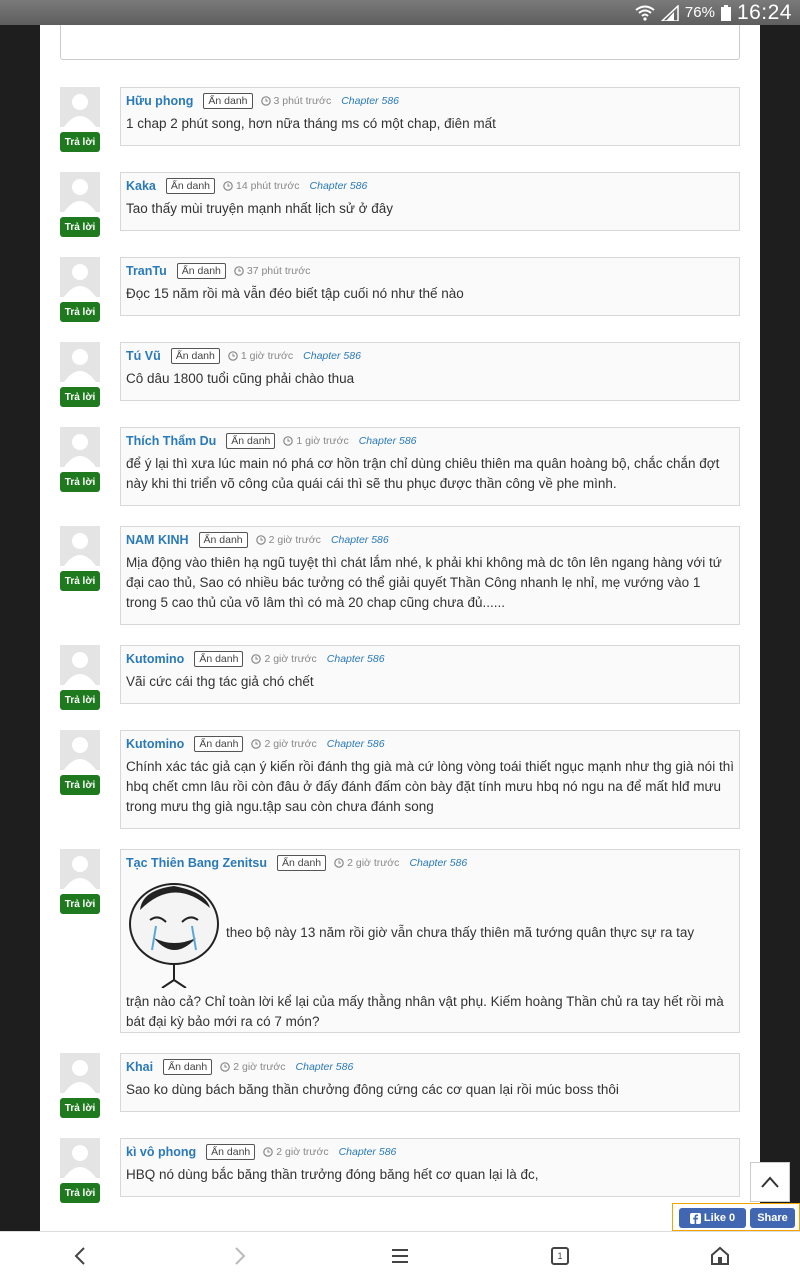  I want to click on home-icon, so click(720, 1255).